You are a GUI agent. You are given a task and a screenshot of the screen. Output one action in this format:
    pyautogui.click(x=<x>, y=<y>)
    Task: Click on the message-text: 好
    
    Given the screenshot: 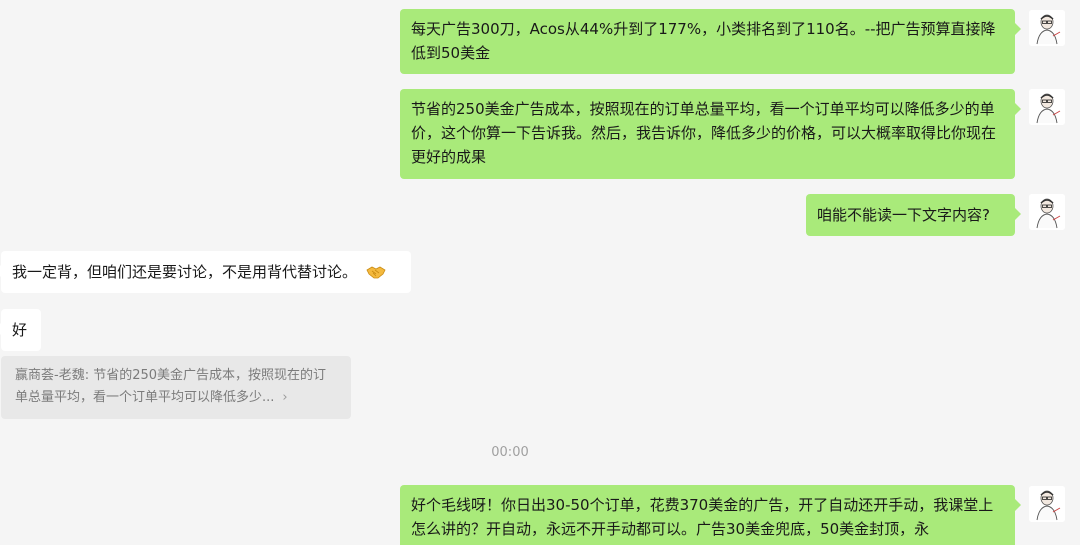 What is the action you would take?
    pyautogui.click(x=20, y=330)
    